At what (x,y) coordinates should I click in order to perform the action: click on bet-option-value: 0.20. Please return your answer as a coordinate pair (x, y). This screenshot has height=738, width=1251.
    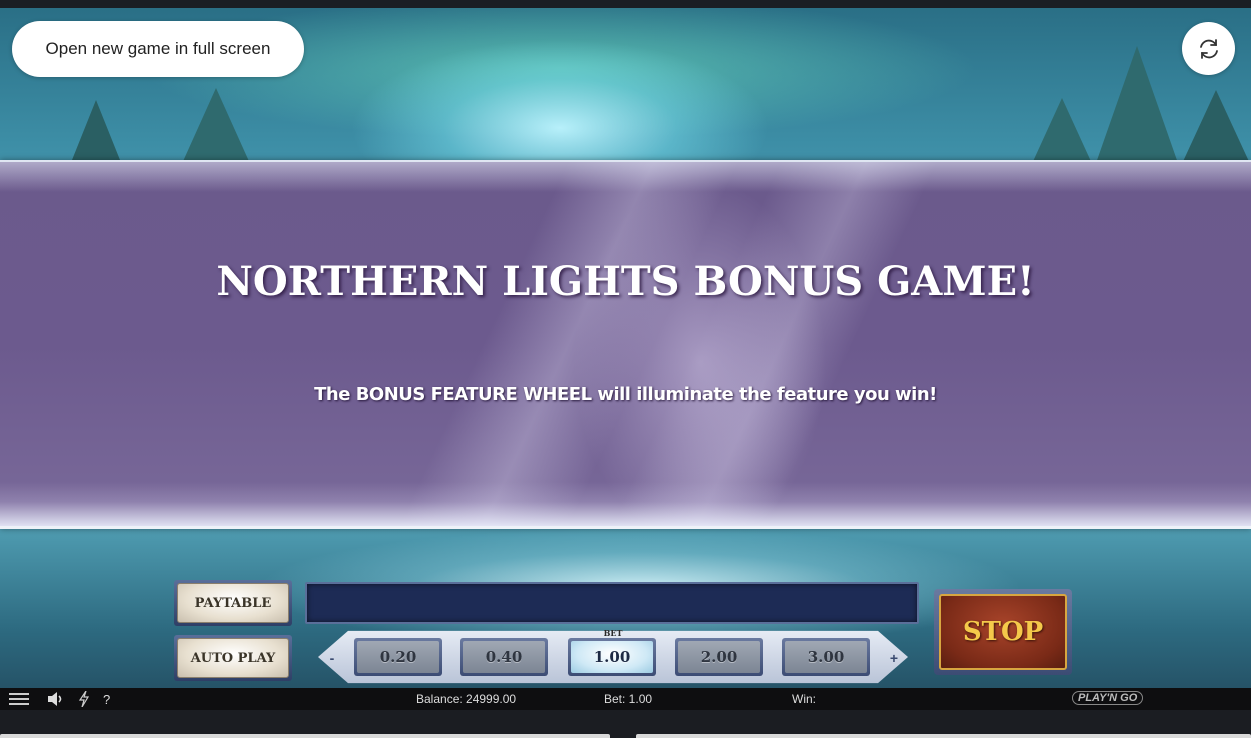
    Looking at the image, I should click on (398, 657).